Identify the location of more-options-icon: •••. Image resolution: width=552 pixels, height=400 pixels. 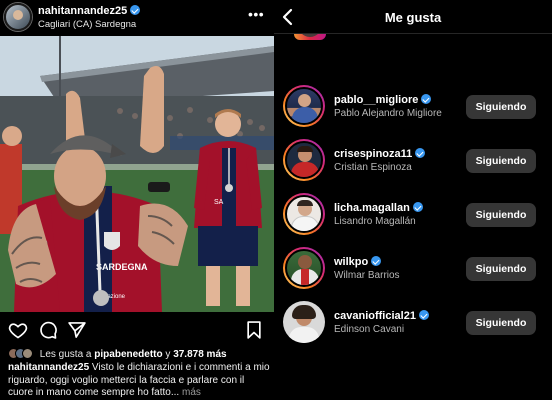
(256, 14).